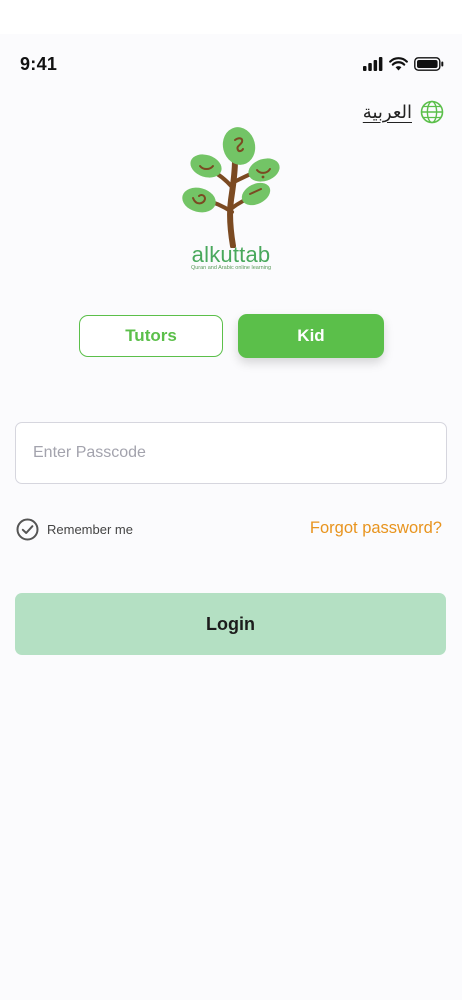  Describe the element at coordinates (373, 64) in the screenshot. I see `signal-icon` at that location.